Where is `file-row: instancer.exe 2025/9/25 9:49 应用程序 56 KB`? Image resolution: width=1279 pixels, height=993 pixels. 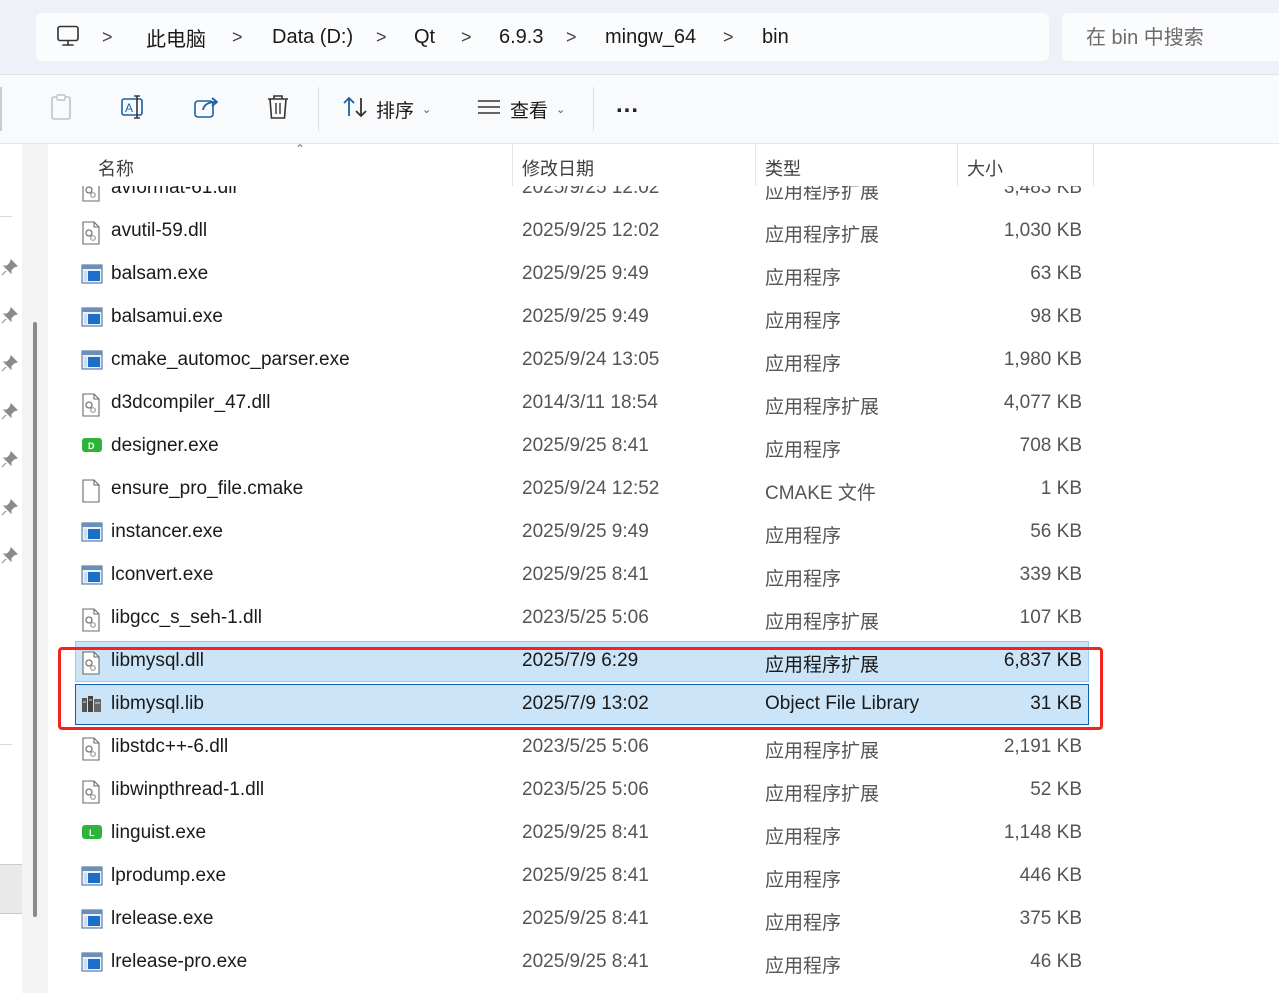
file-row: instancer.exe 2025/9/25 9:49 应用程序 56 KB is located at coordinates (663, 532).